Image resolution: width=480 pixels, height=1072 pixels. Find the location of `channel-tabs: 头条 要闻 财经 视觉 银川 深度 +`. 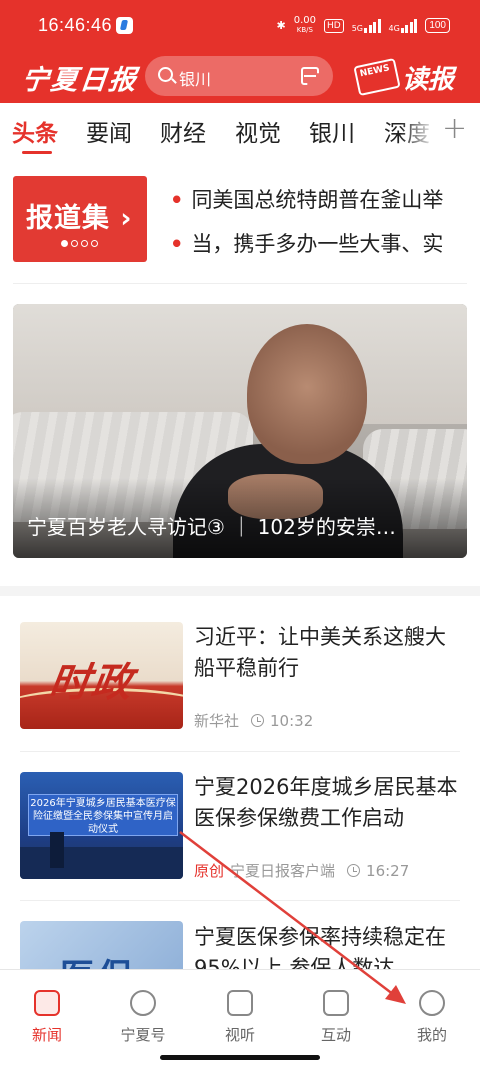

channel-tabs: 头条 要闻 财经 视觉 银川 深度 + is located at coordinates (240, 130).